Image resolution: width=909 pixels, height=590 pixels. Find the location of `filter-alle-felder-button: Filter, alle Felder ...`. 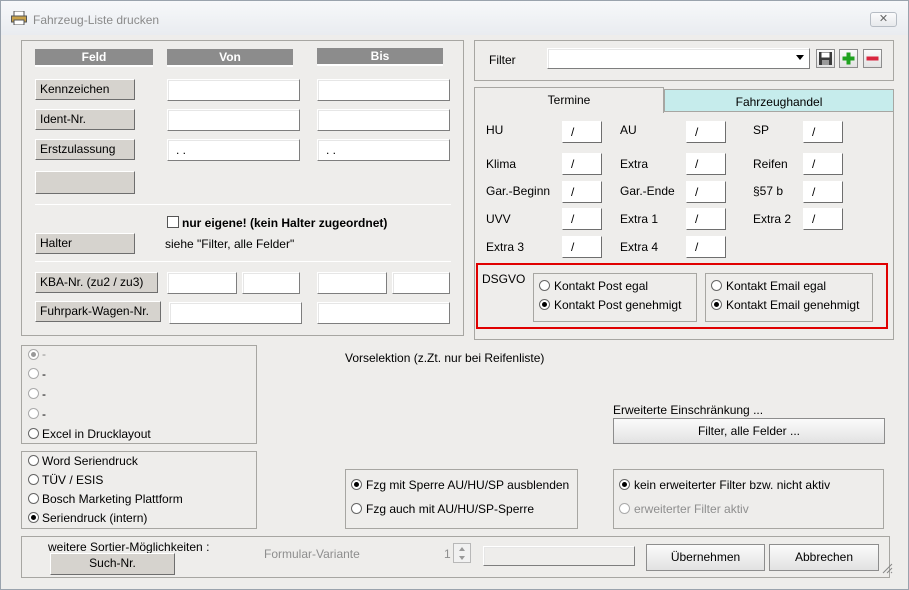

filter-alle-felder-button: Filter, alle Felder ... is located at coordinates (749, 431).